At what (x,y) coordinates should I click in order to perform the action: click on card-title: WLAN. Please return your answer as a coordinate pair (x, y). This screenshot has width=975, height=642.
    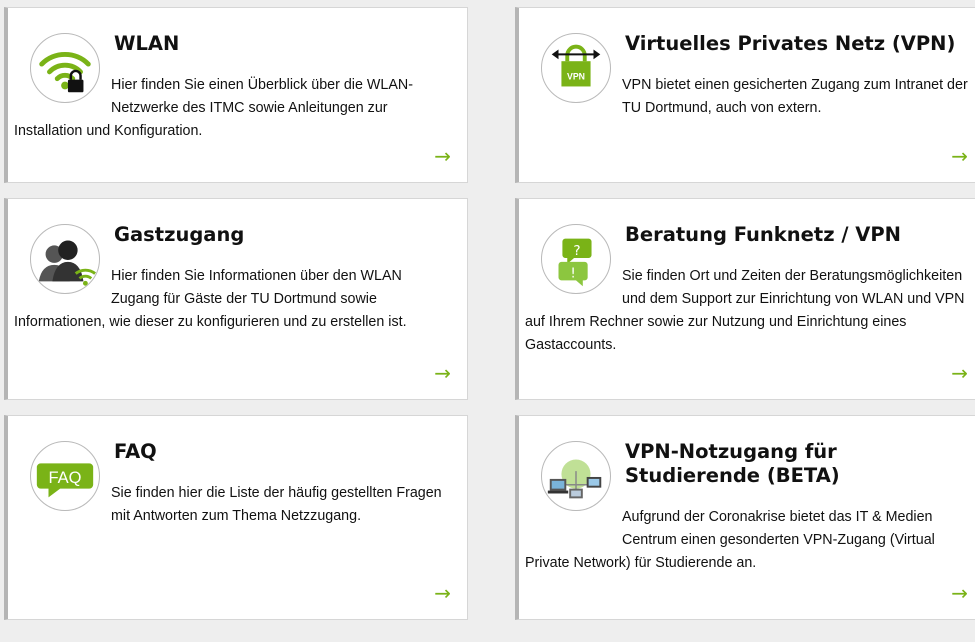
    Looking at the image, I should click on (280, 44).